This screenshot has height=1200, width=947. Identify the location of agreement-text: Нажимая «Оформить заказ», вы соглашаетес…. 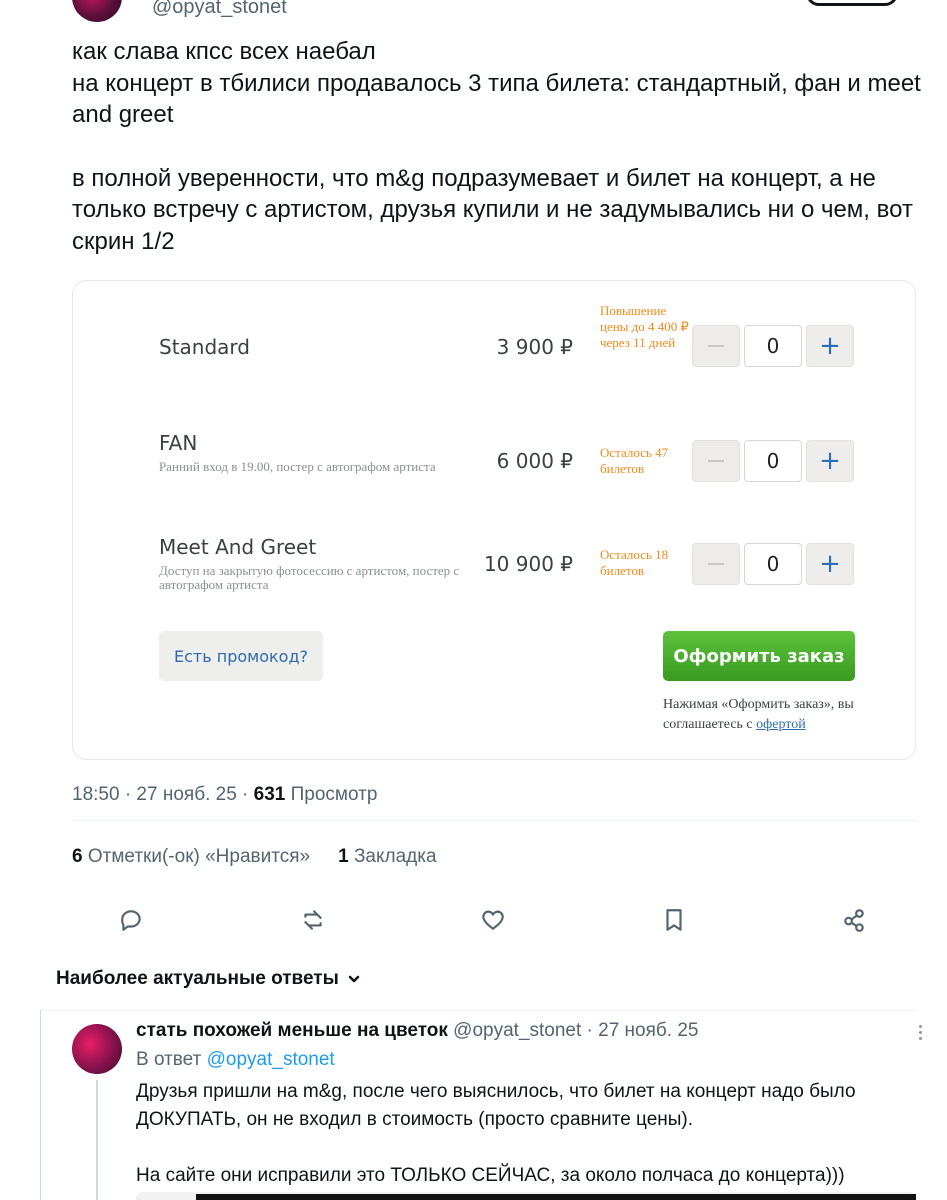
(763, 715).